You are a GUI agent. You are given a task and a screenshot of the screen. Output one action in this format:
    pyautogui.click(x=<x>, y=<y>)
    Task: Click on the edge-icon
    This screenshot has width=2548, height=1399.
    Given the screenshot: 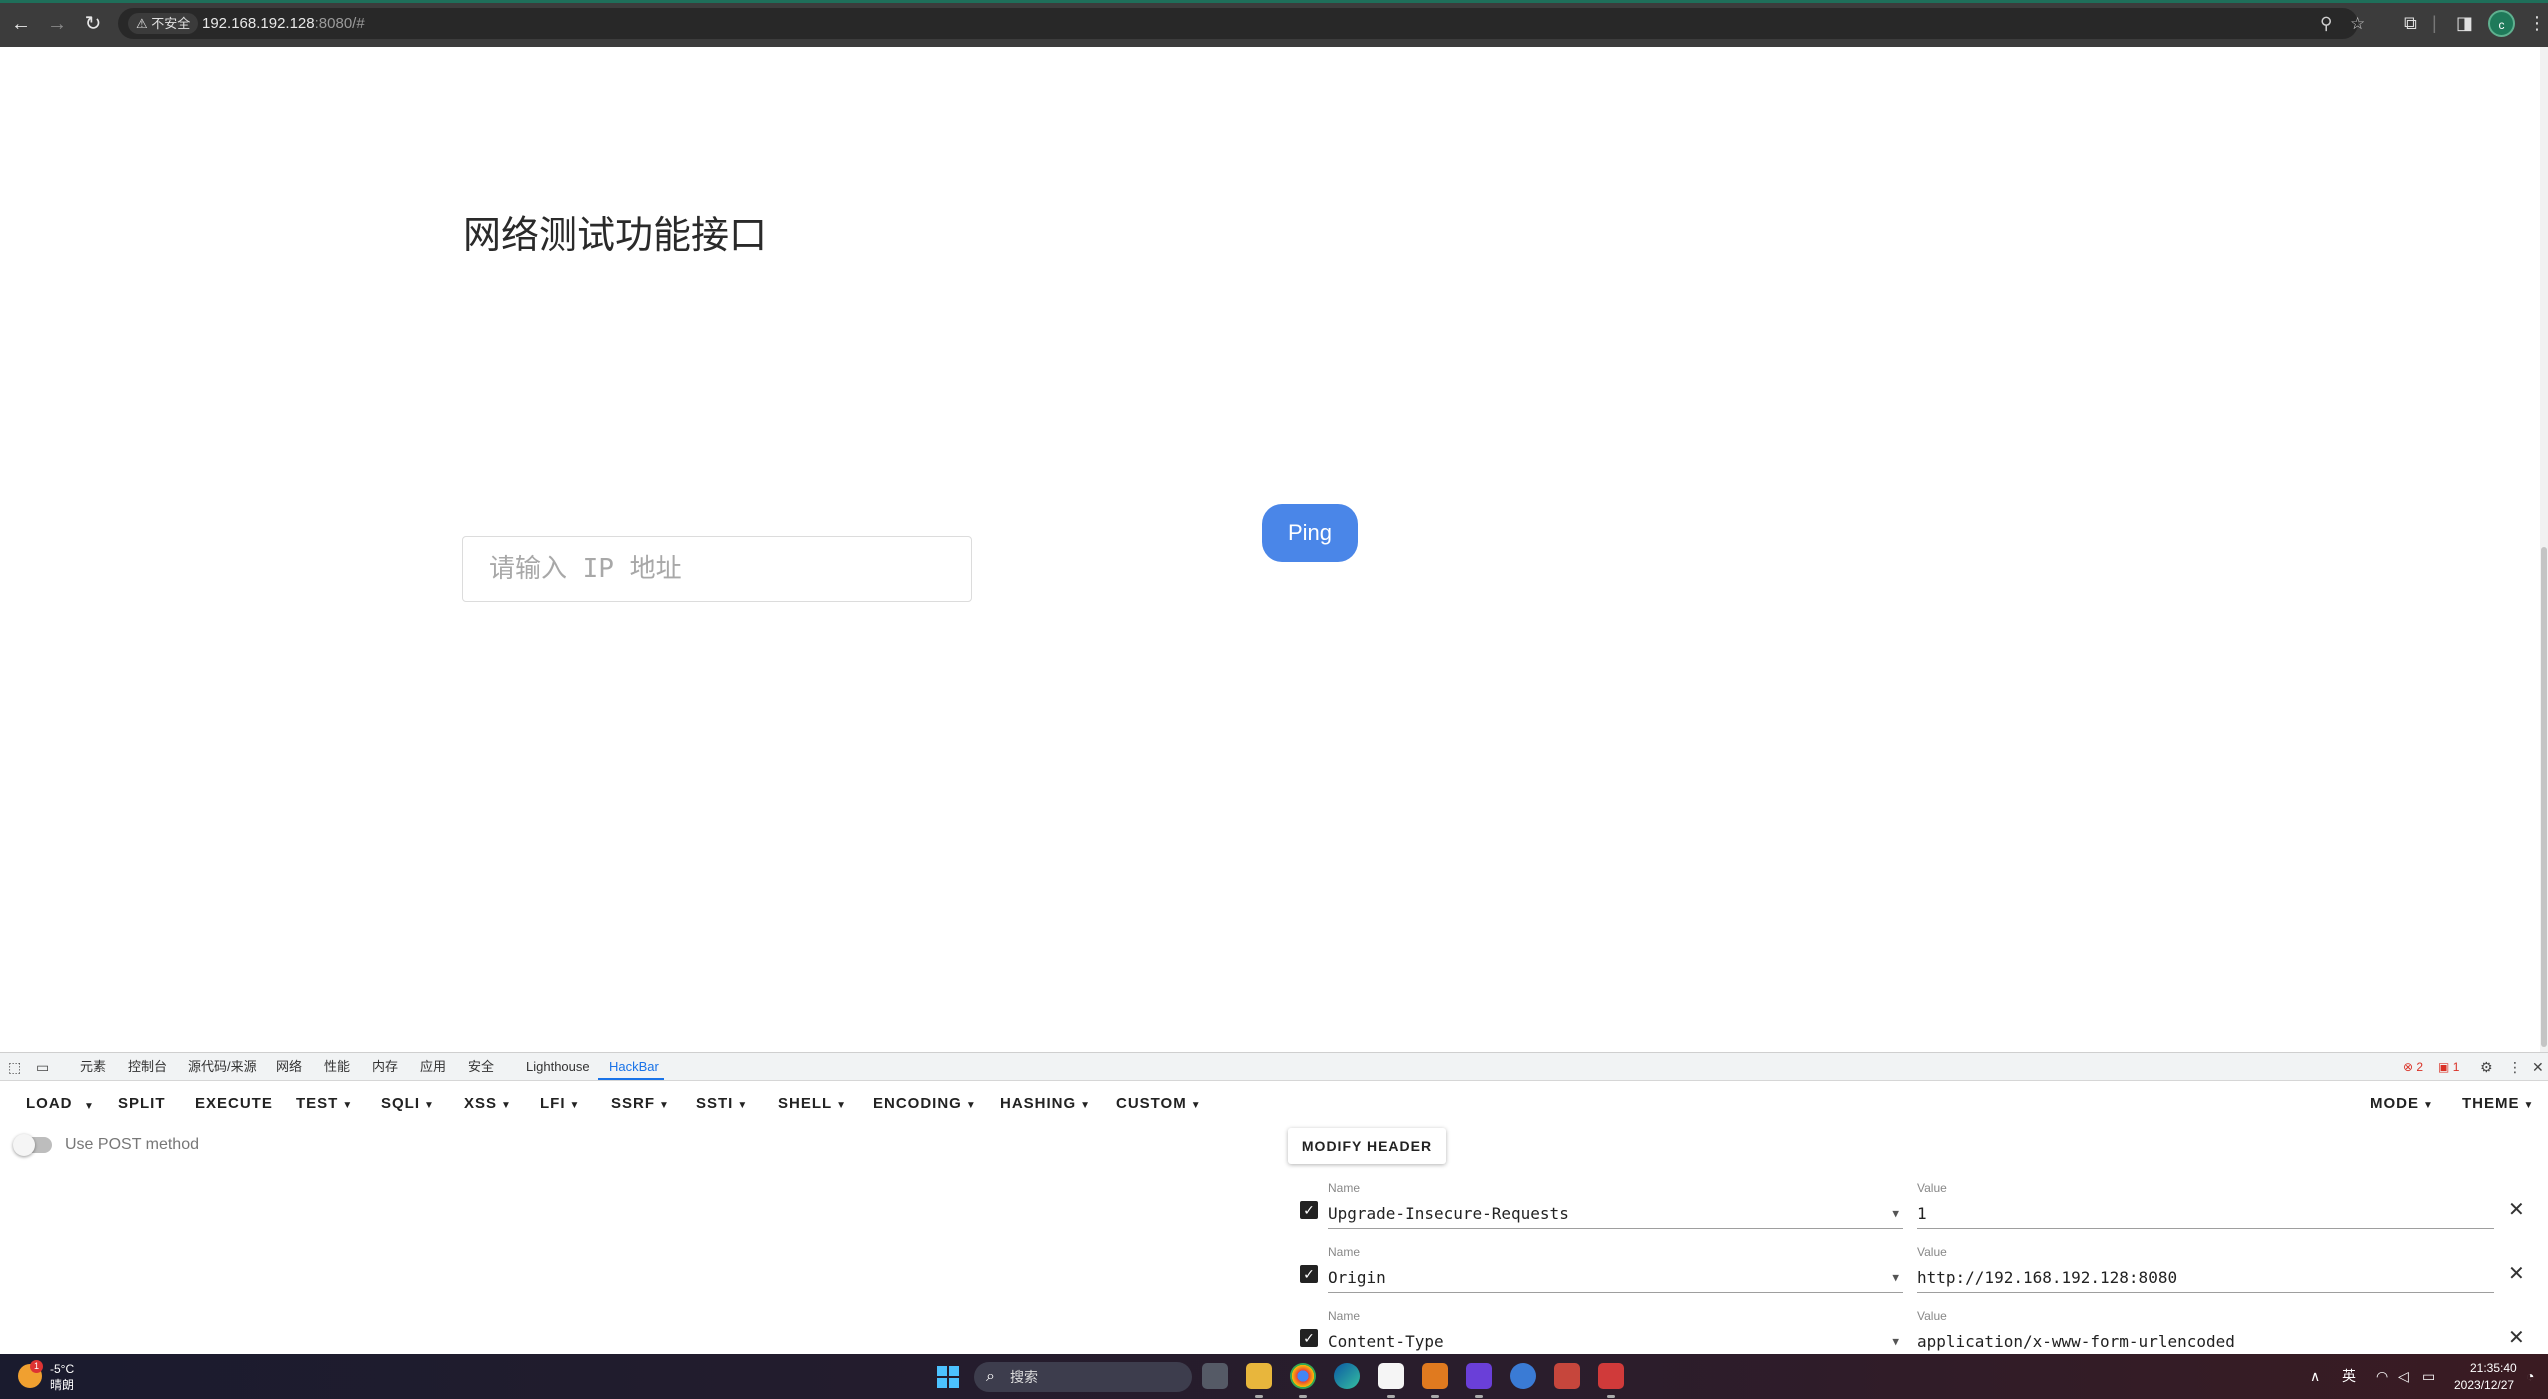 What is the action you would take?
    pyautogui.click(x=1347, y=1376)
    